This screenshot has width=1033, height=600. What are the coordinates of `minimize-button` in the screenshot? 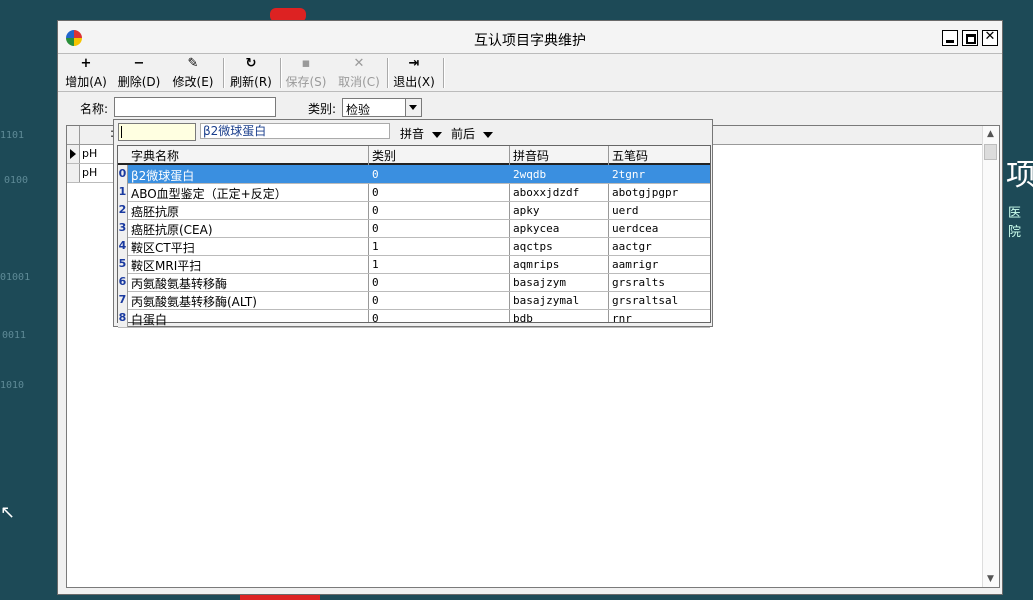 It's located at (950, 38).